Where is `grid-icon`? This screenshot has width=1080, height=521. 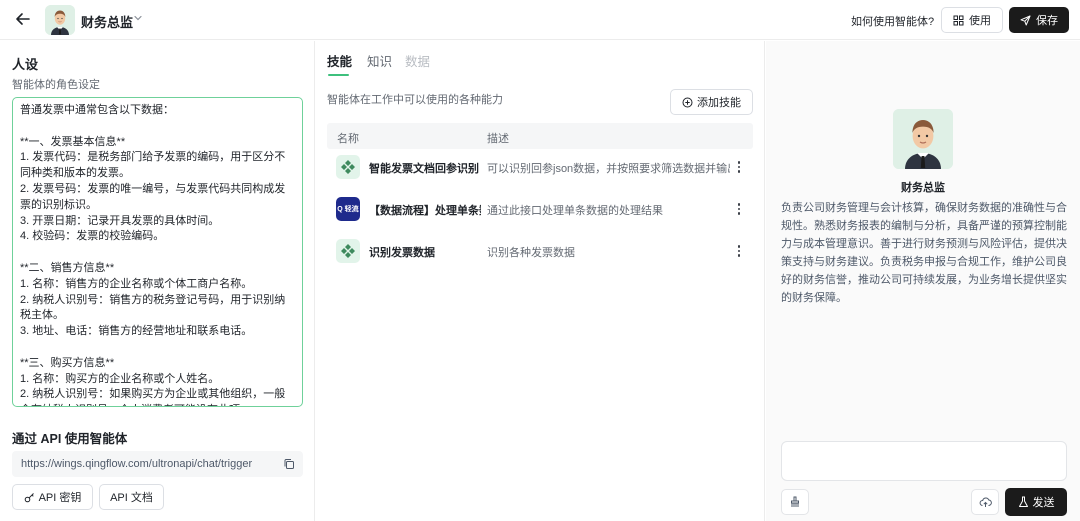
grid-icon is located at coordinates (958, 20).